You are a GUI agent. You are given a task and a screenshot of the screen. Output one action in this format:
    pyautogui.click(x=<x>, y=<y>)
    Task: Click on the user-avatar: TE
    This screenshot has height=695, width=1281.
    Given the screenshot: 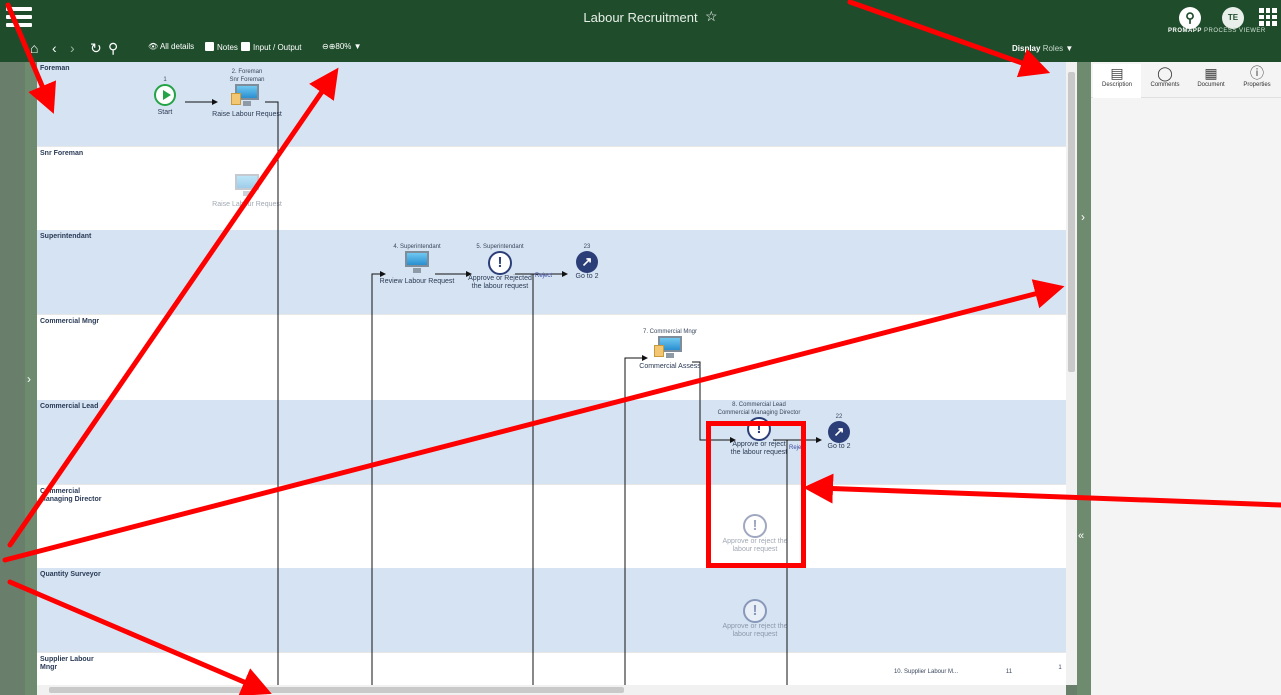 What is the action you would take?
    pyautogui.click(x=1233, y=18)
    